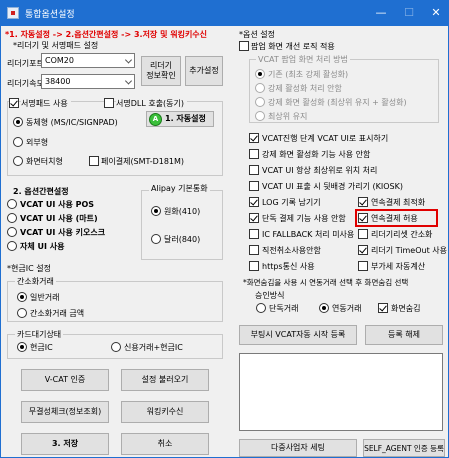 The image size is (449, 458). What do you see at coordinates (128, 59) in the screenshot?
I see `chevron-down-icon` at bounding box center [128, 59].